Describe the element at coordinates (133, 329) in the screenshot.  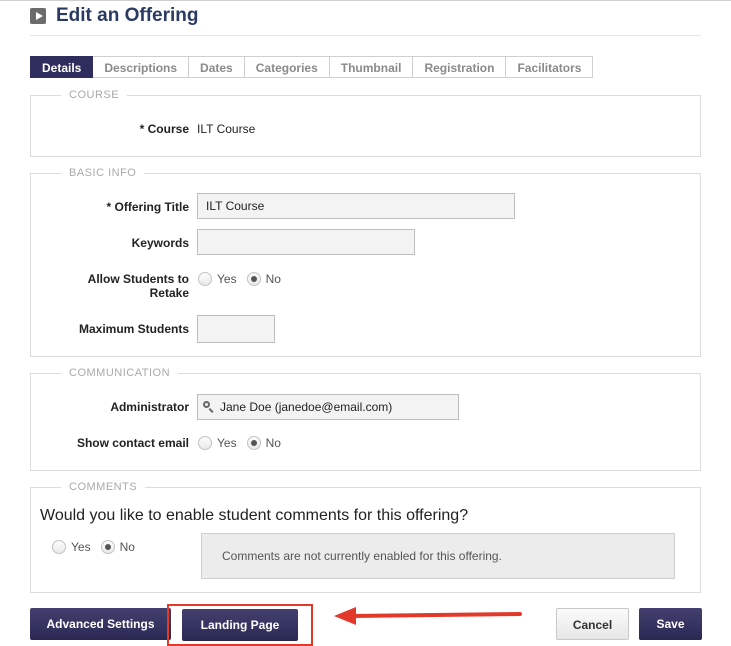
I see `max-students-label: Maximum Students` at that location.